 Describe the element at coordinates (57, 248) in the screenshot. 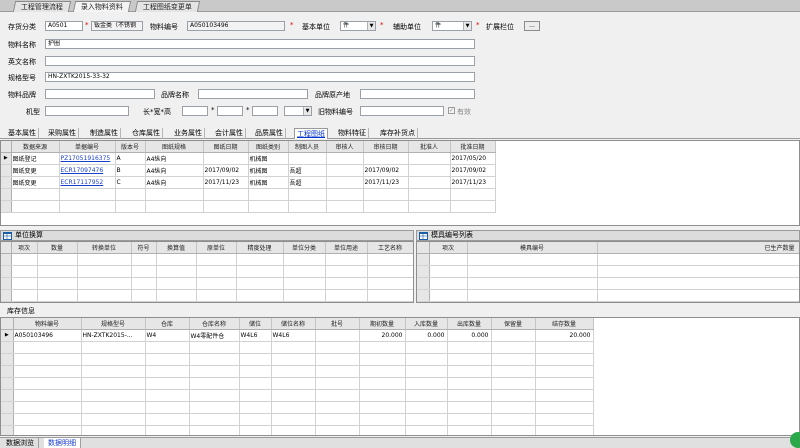

I see `column-header: 数量` at that location.